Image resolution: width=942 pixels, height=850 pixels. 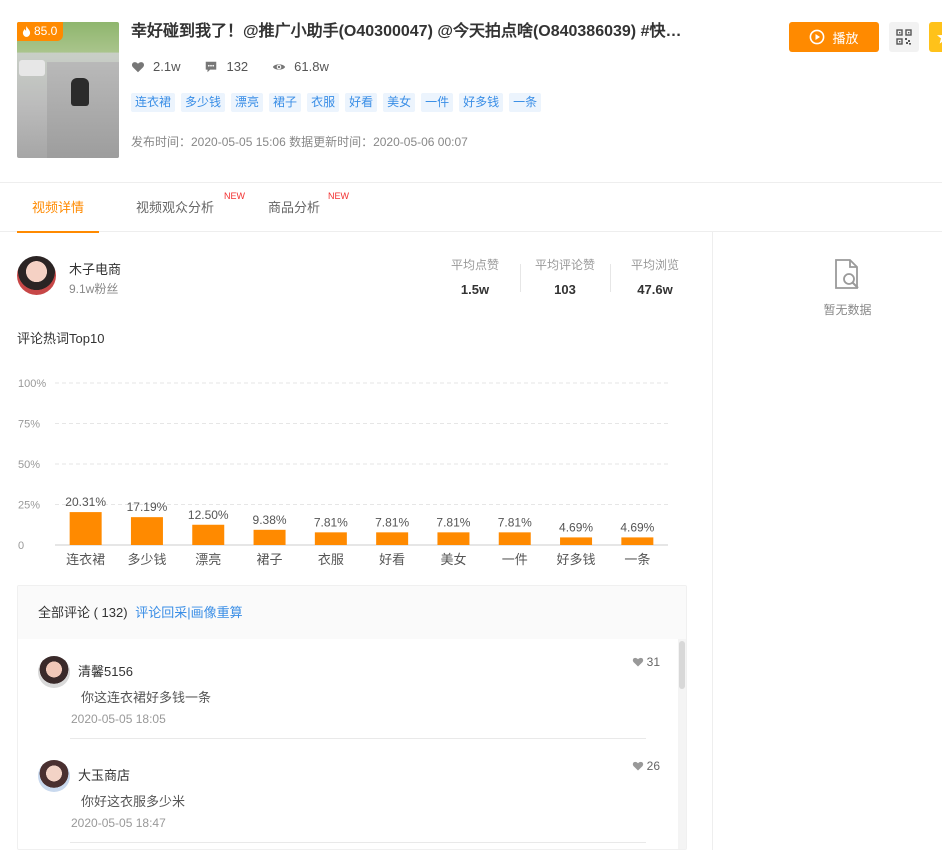 What do you see at coordinates (270, 520) in the screenshot?
I see `bar-value-label: 9.38%` at bounding box center [270, 520].